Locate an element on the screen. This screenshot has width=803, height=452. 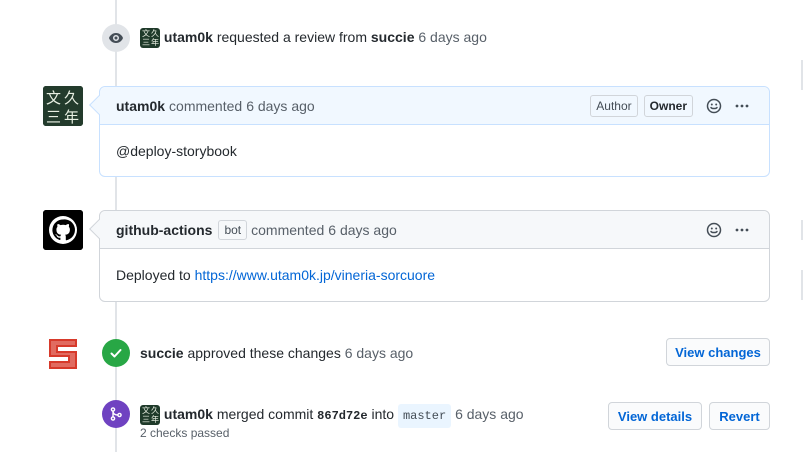
avatar is located at coordinates (63, 354).